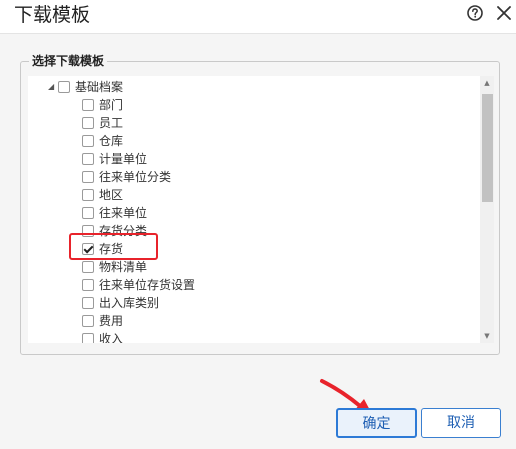 The image size is (516, 449). I want to click on tree-scrollbar: ▲ ▼, so click(487, 209).